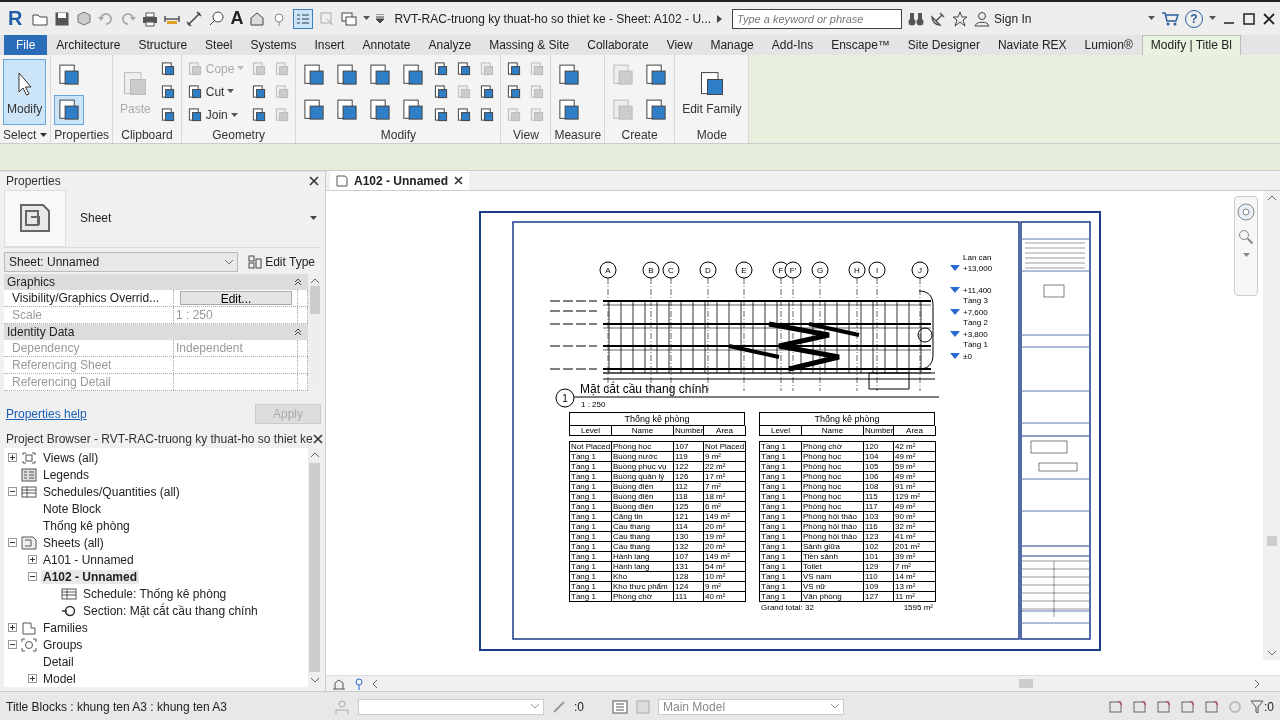 The width and height of the screenshot is (1280, 720). I want to click on tool-button: Cut, so click(215, 92).